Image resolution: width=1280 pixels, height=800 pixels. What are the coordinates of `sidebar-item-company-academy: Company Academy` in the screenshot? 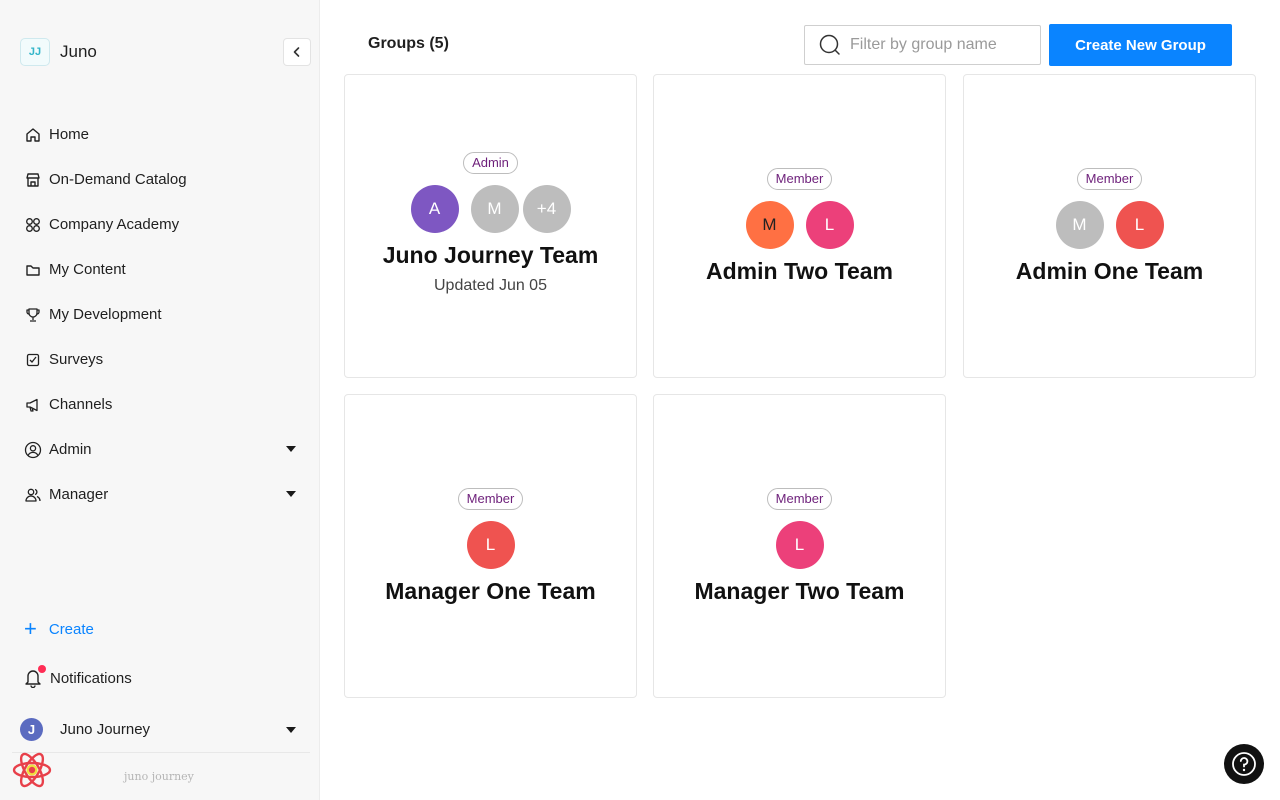 It's located at (160, 224).